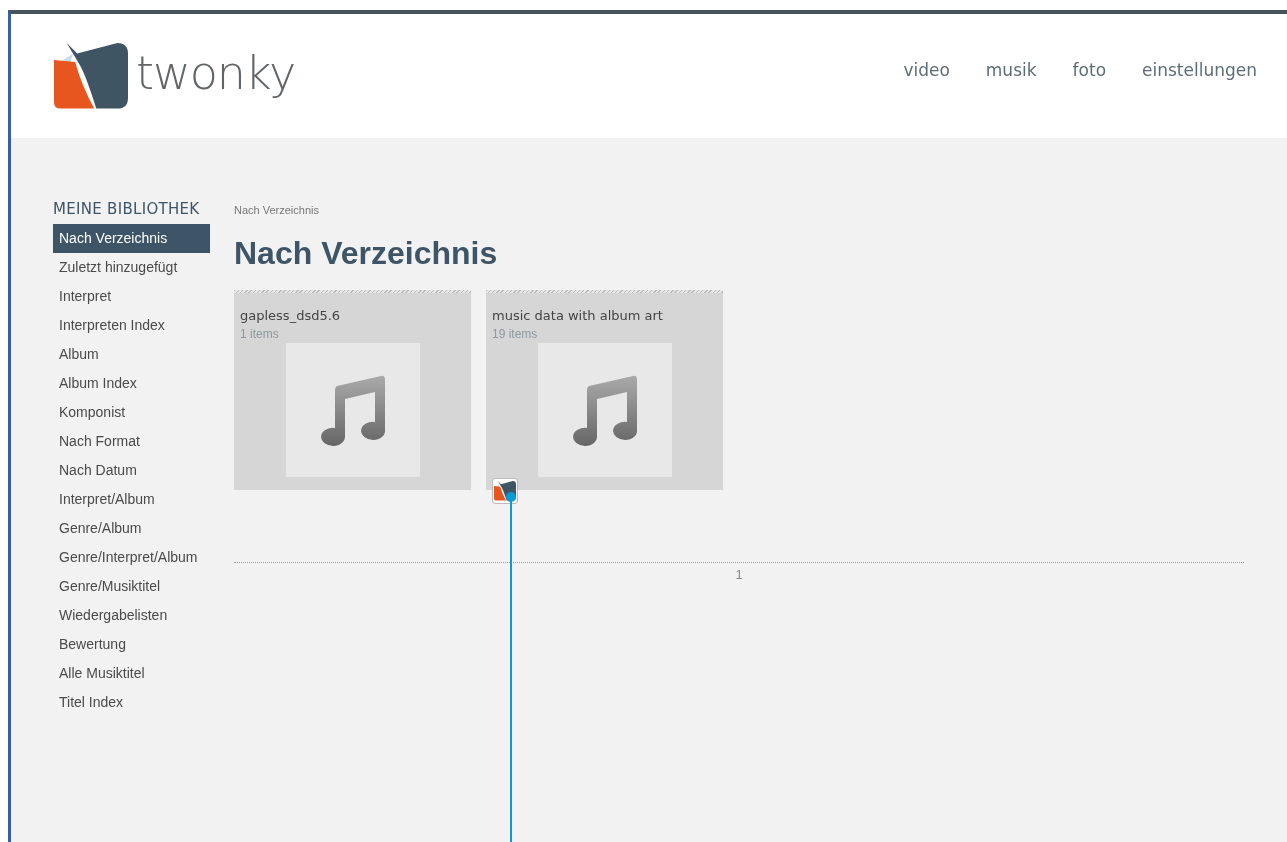  Describe the element at coordinates (131, 296) in the screenshot. I see `sidebar-item: Interpret` at that location.